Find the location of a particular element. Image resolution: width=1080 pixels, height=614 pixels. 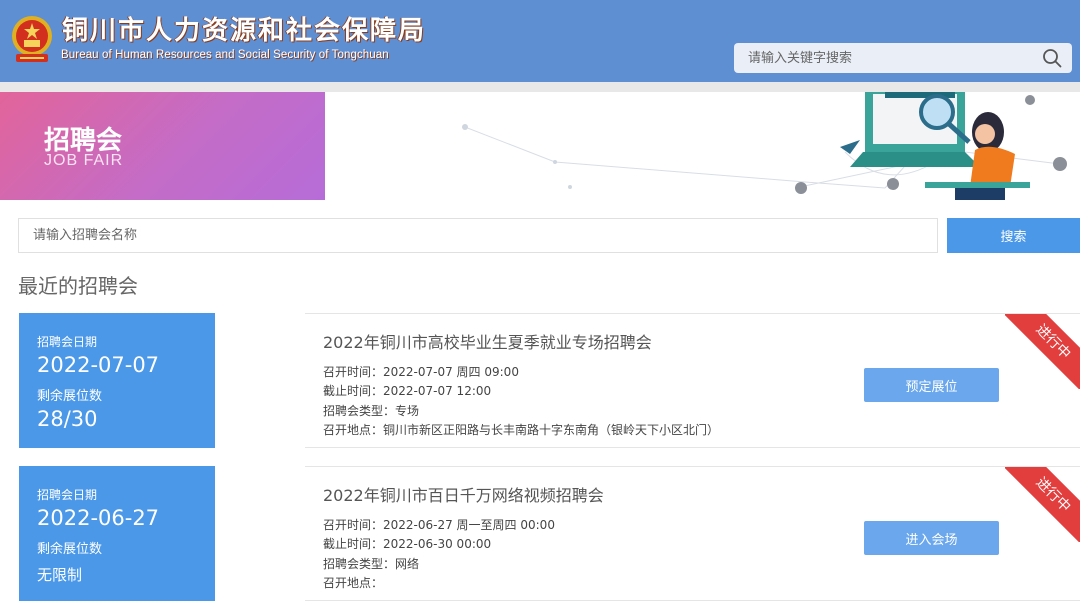

search-icon is located at coordinates (1052, 58).